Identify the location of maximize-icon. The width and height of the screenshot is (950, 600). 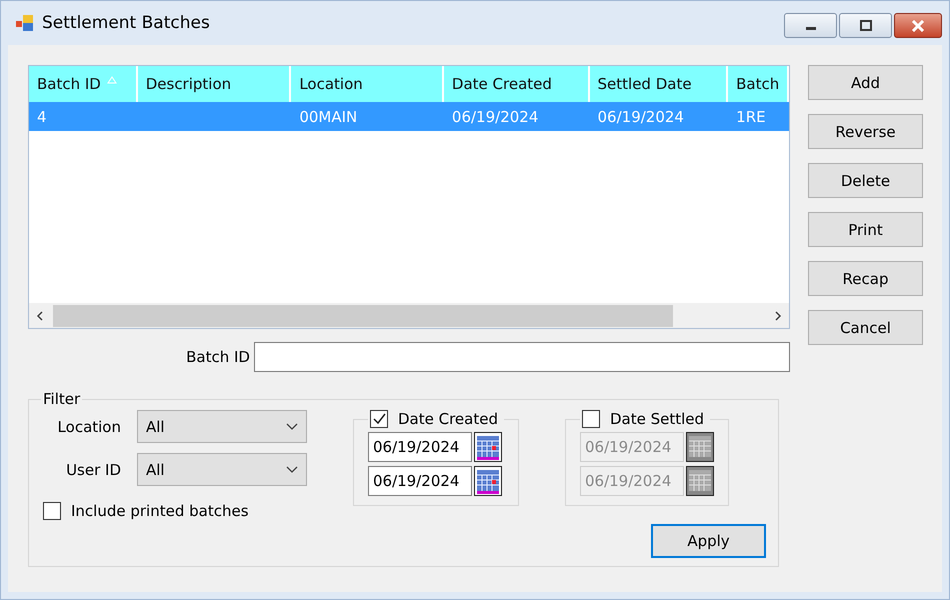
(865, 26).